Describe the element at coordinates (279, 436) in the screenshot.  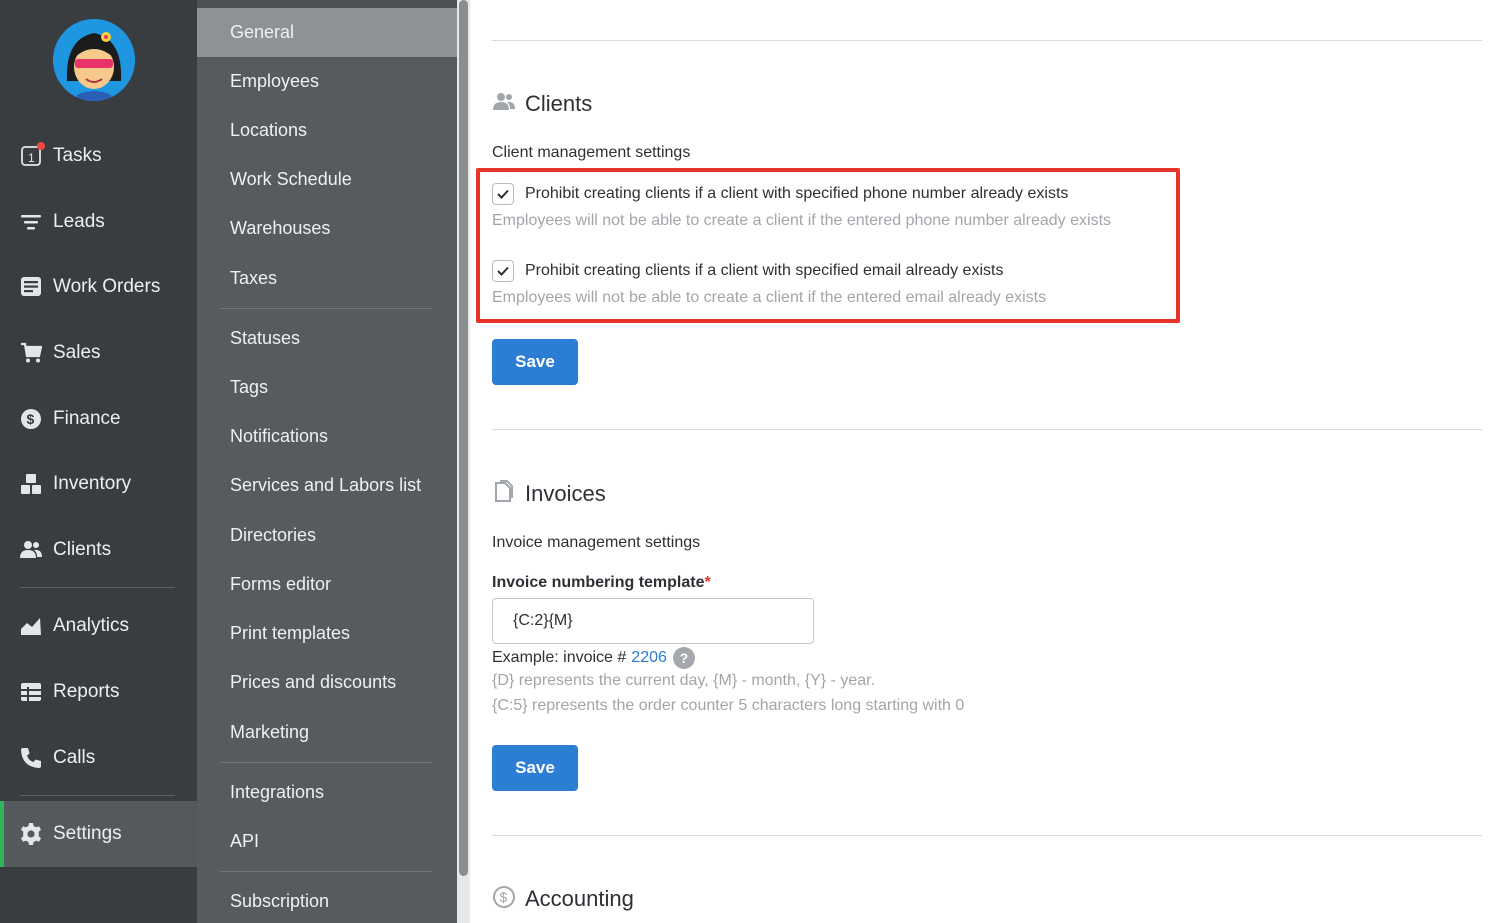
I see `settings-item-notifications: Notifications` at that location.